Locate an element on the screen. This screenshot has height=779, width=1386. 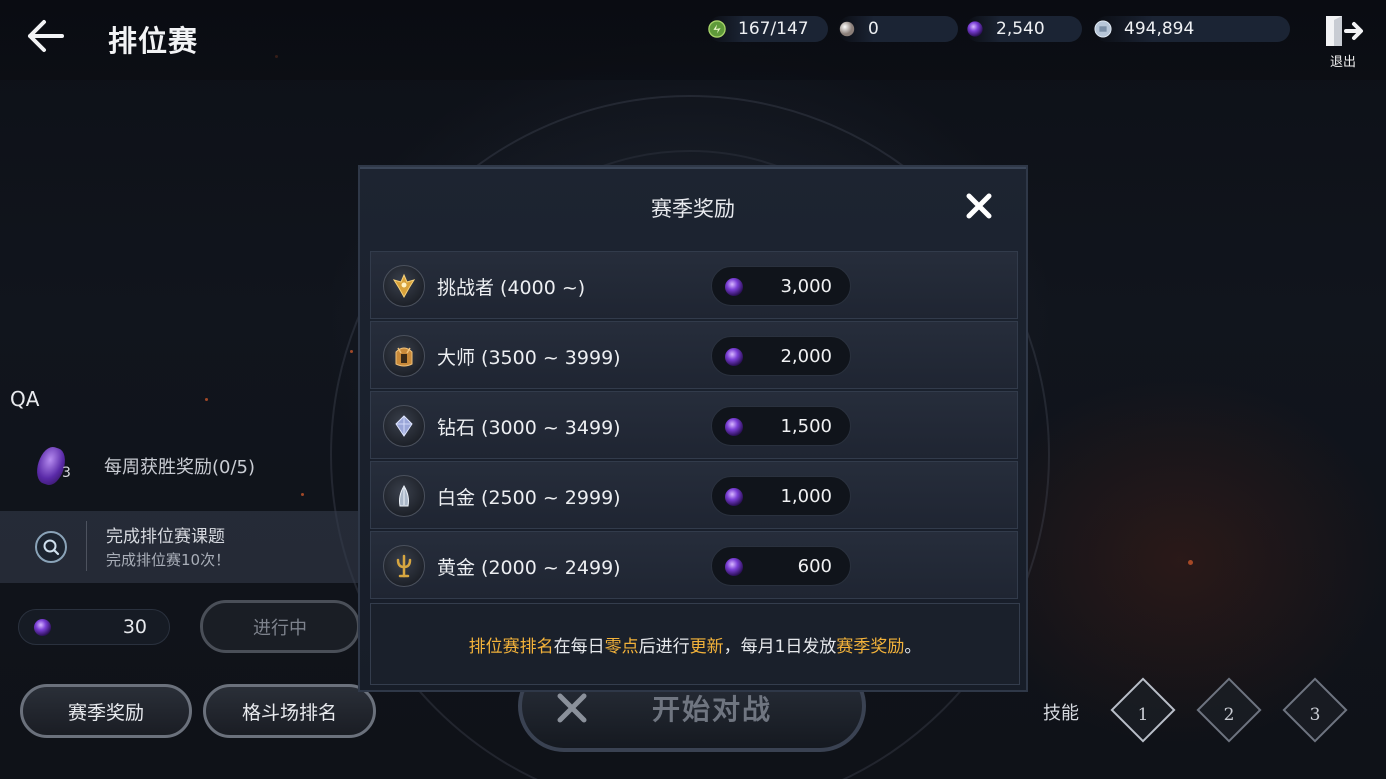
note-text: 在每日 is located at coordinates (579, 647).